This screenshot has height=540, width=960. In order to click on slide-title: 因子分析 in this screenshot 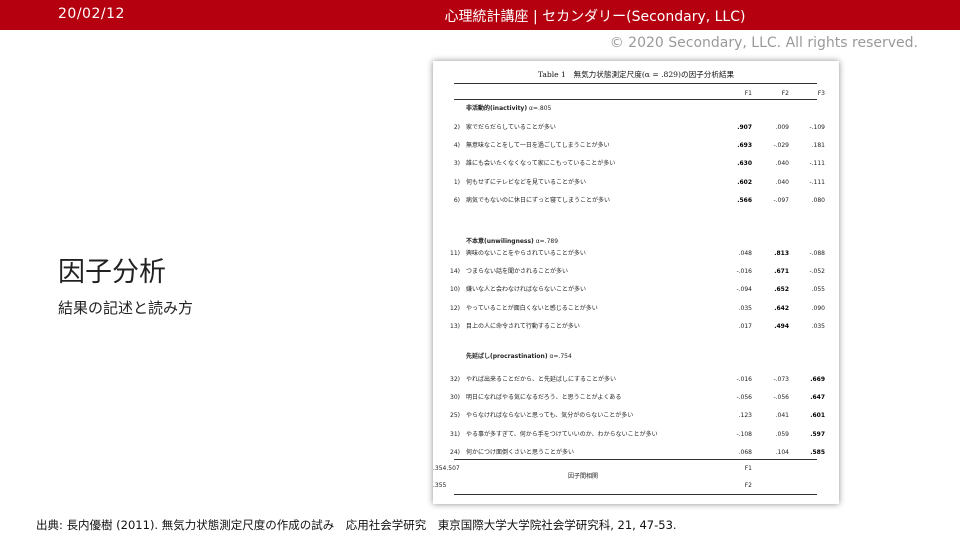, I will do `click(112, 272)`.